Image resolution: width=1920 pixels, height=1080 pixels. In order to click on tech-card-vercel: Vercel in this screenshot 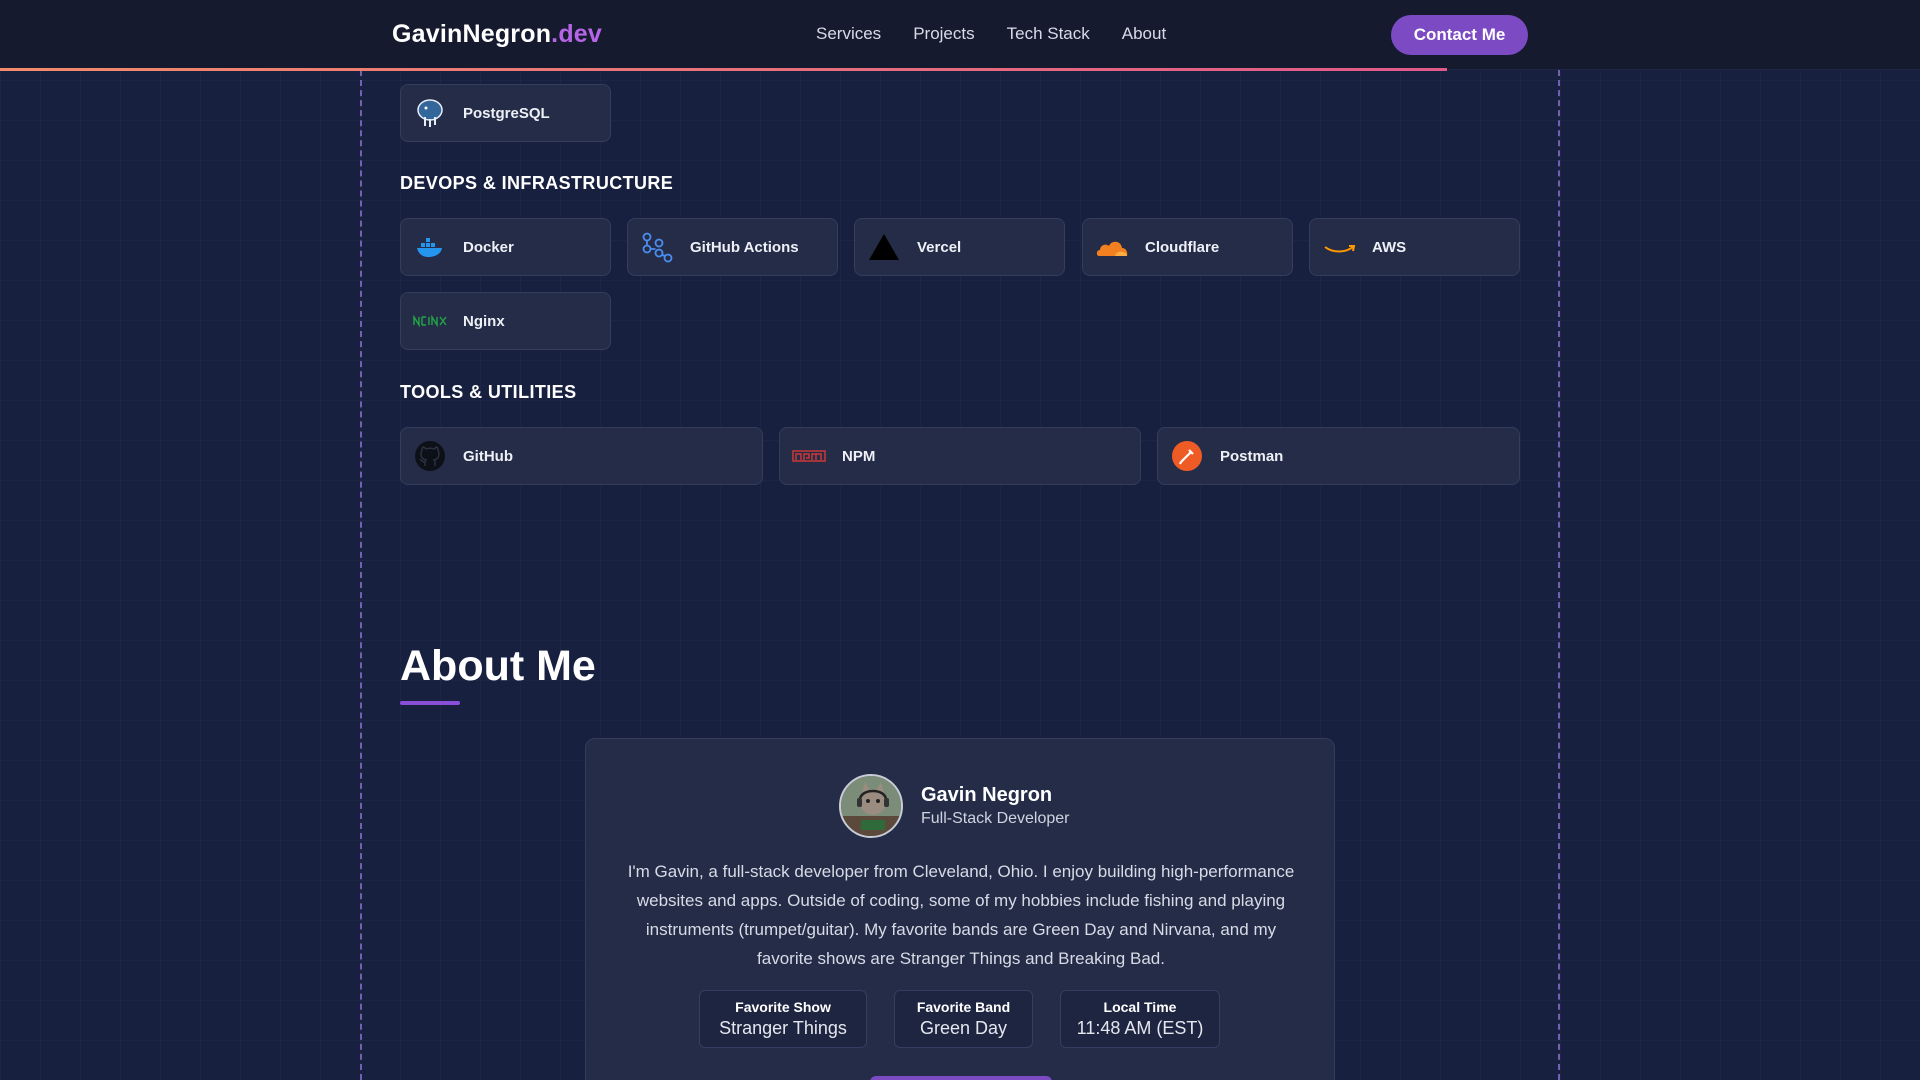, I will do `click(959, 247)`.